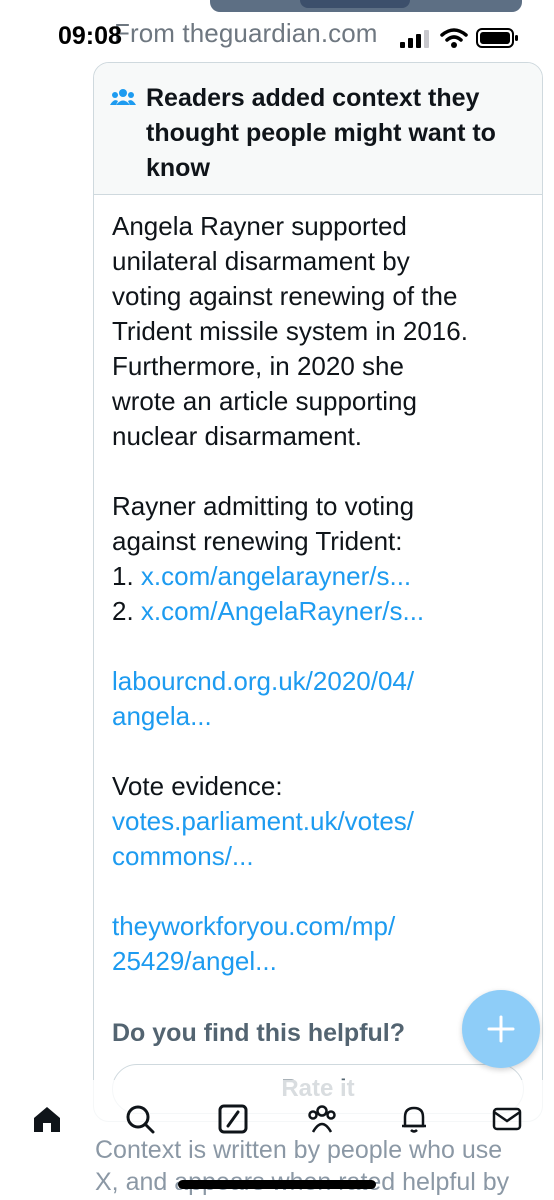  Describe the element at coordinates (261, 261) in the screenshot. I see `note-line: unilateral disarmament by` at that location.